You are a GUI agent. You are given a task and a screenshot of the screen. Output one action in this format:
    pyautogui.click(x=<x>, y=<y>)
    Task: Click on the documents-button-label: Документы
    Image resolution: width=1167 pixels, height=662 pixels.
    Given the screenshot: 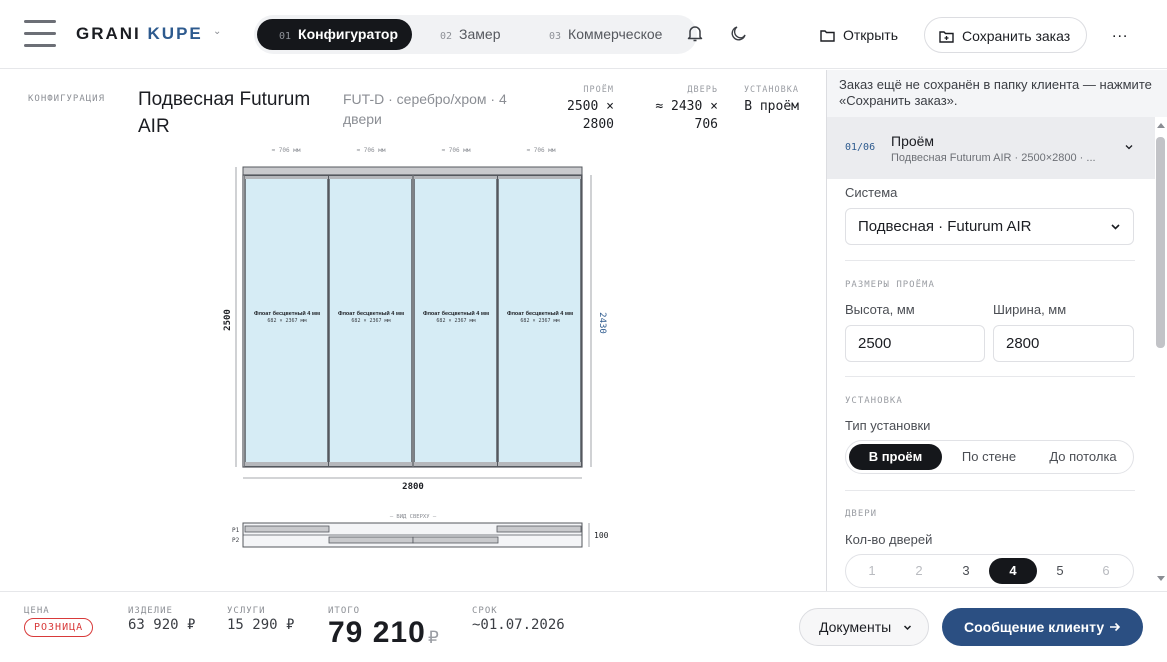 What is the action you would take?
    pyautogui.click(x=855, y=627)
    